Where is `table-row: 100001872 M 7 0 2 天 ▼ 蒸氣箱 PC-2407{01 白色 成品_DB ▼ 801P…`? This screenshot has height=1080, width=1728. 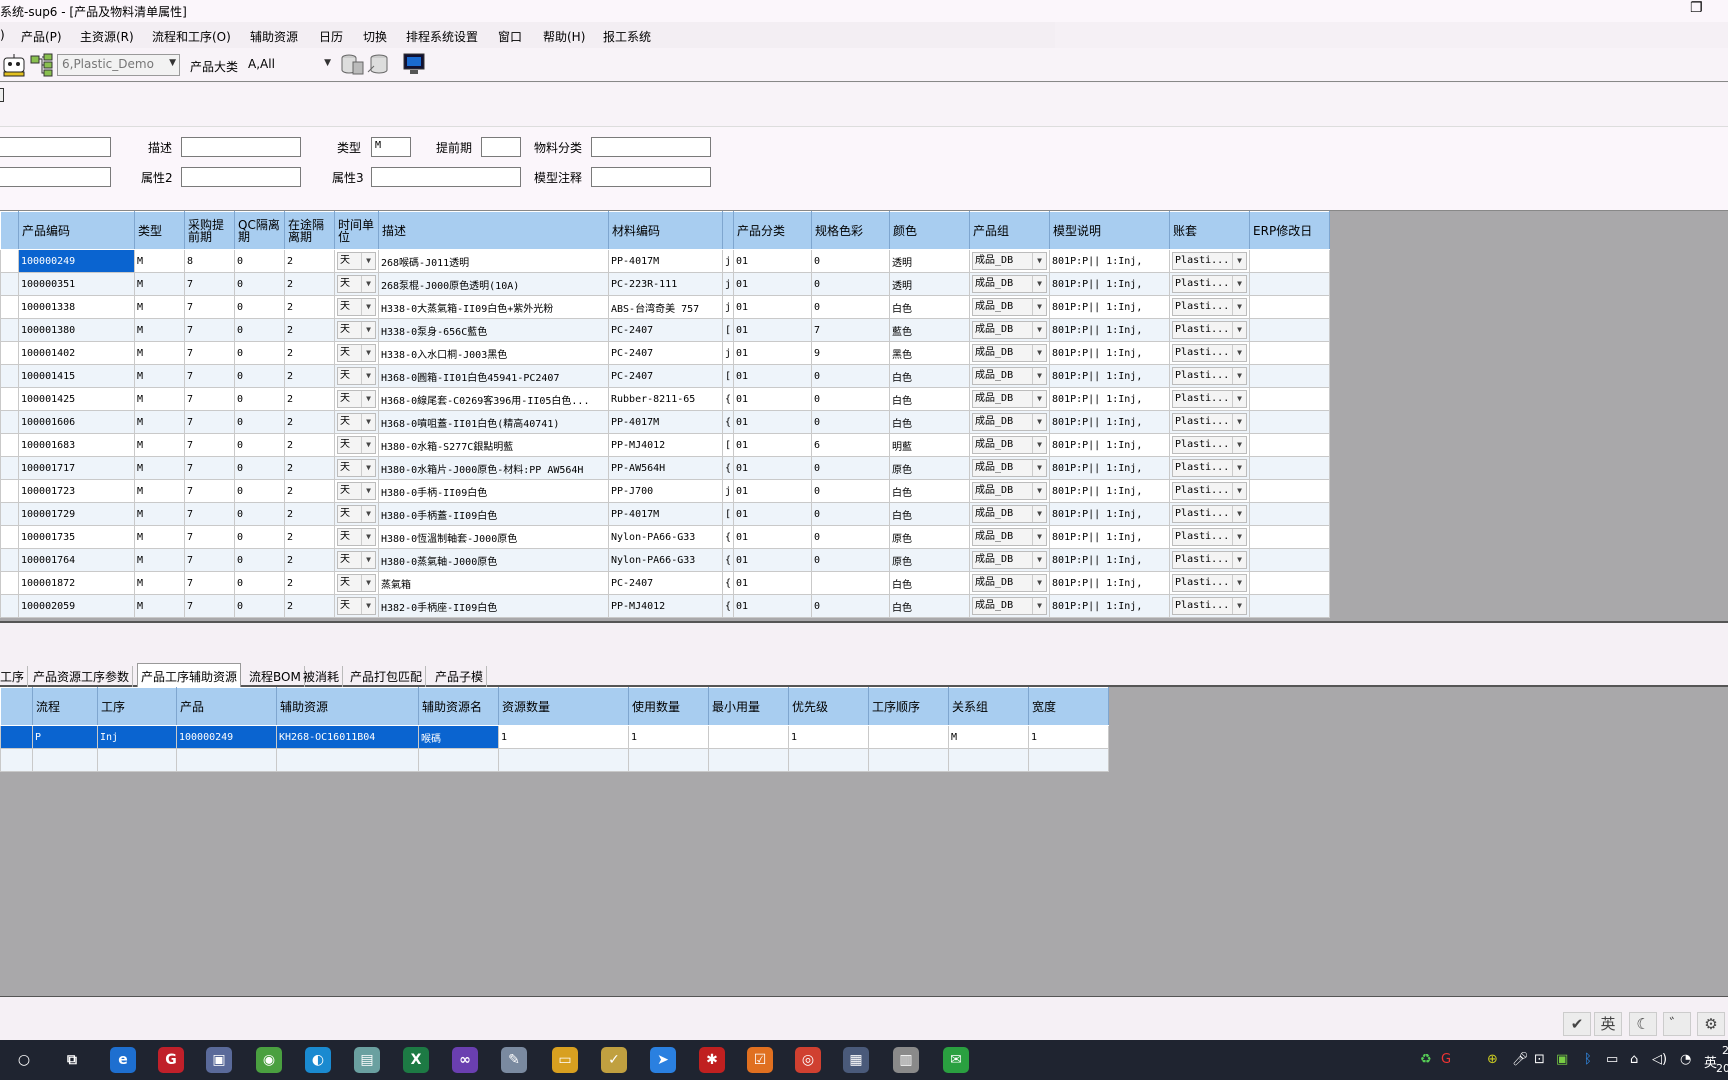 table-row: 100001872 M 7 0 2 天 ▼ 蒸氣箱 PC-2407{01 白色 成品_DB ▼ 801P… is located at coordinates (665, 583).